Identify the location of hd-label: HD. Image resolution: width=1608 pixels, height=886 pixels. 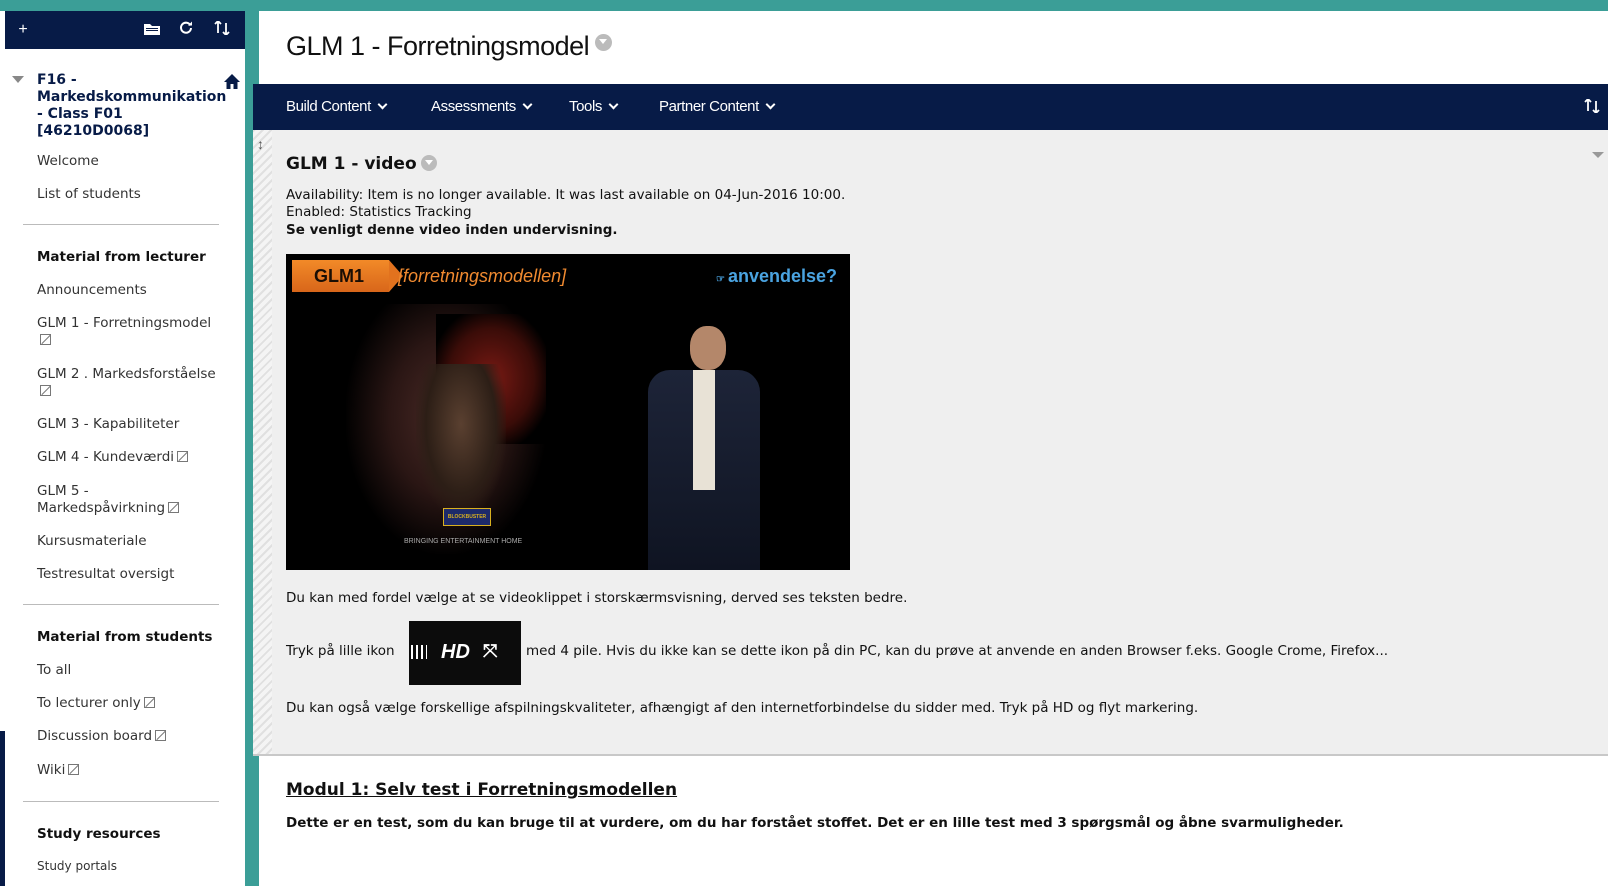
(455, 652).